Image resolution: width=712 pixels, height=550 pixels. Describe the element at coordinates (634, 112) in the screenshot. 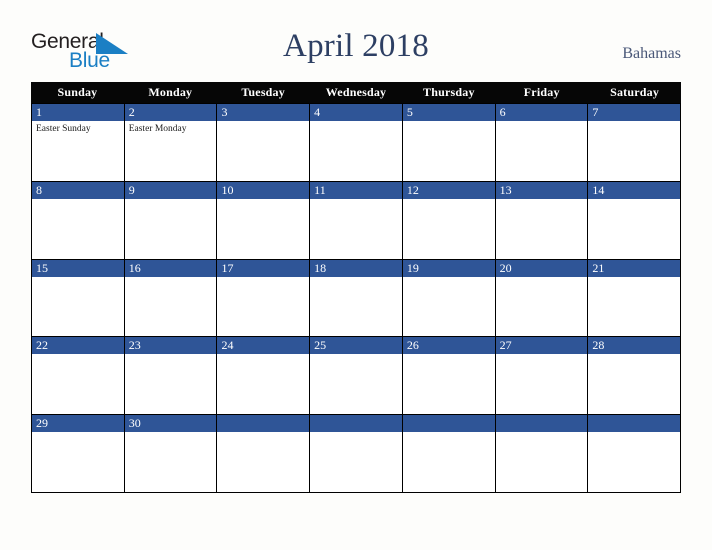

I see `date-number: 7` at that location.